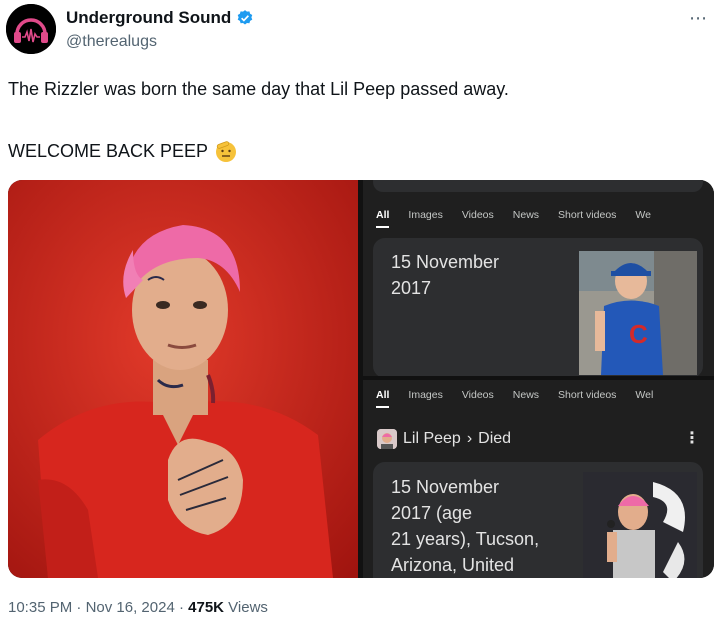 This screenshot has height=627, width=720. What do you see at coordinates (108, 150) in the screenshot?
I see `tweet-text-line: WELCOME BACK PEEP` at bounding box center [108, 150].